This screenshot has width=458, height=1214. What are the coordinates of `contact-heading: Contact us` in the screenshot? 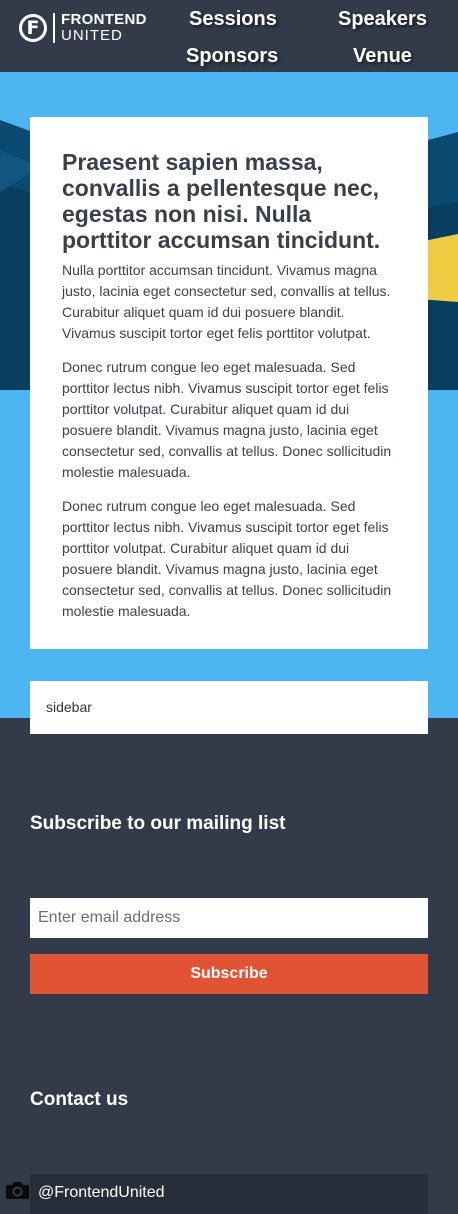 It's located at (79, 1099).